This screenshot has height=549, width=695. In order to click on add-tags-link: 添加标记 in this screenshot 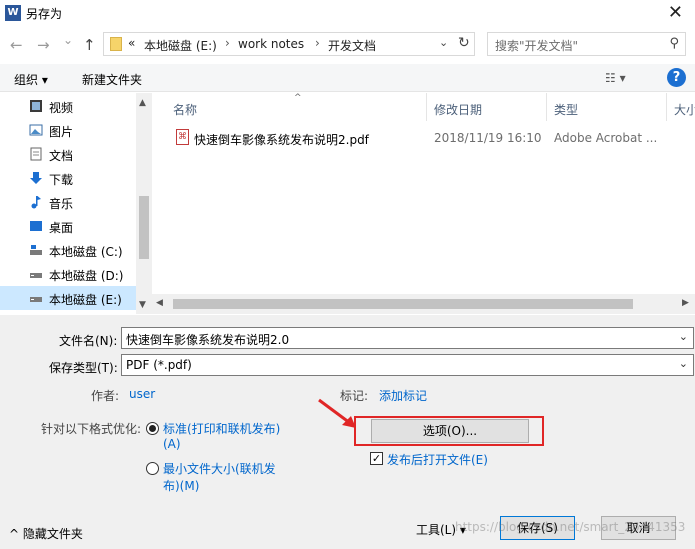, I will do `click(403, 395)`.